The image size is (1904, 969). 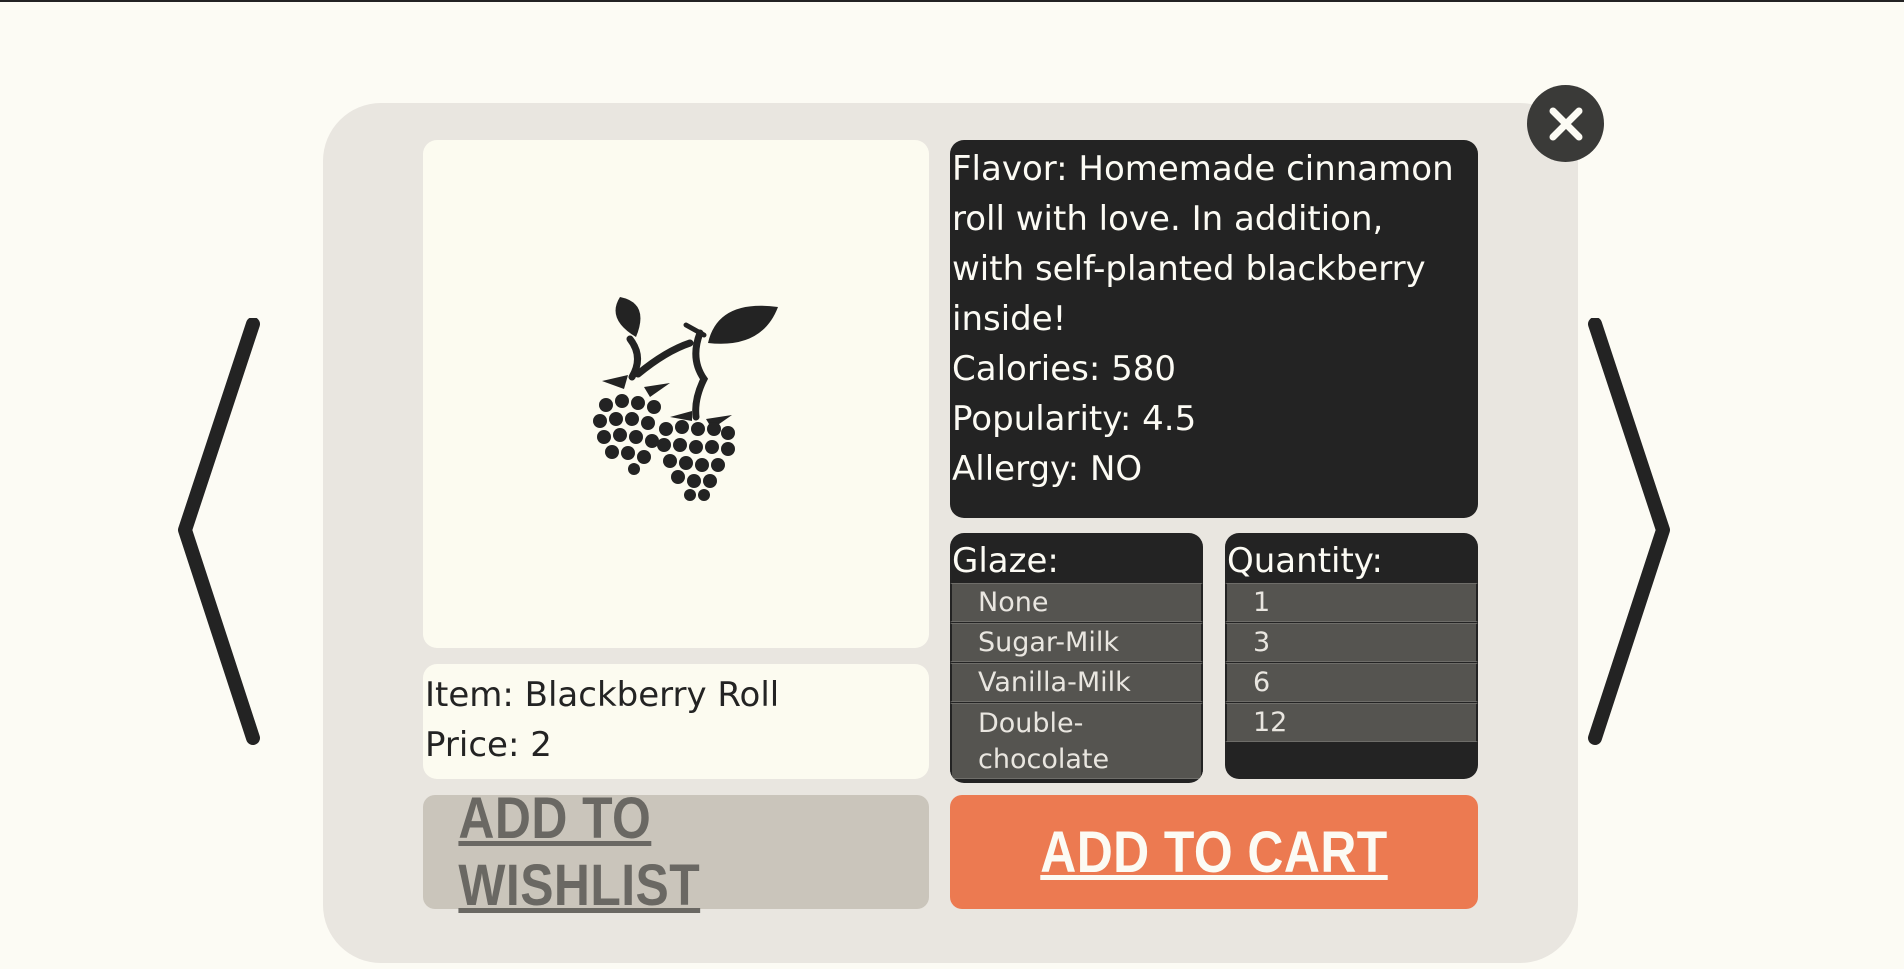 I want to click on blackberry-icon, so click(x=685, y=399).